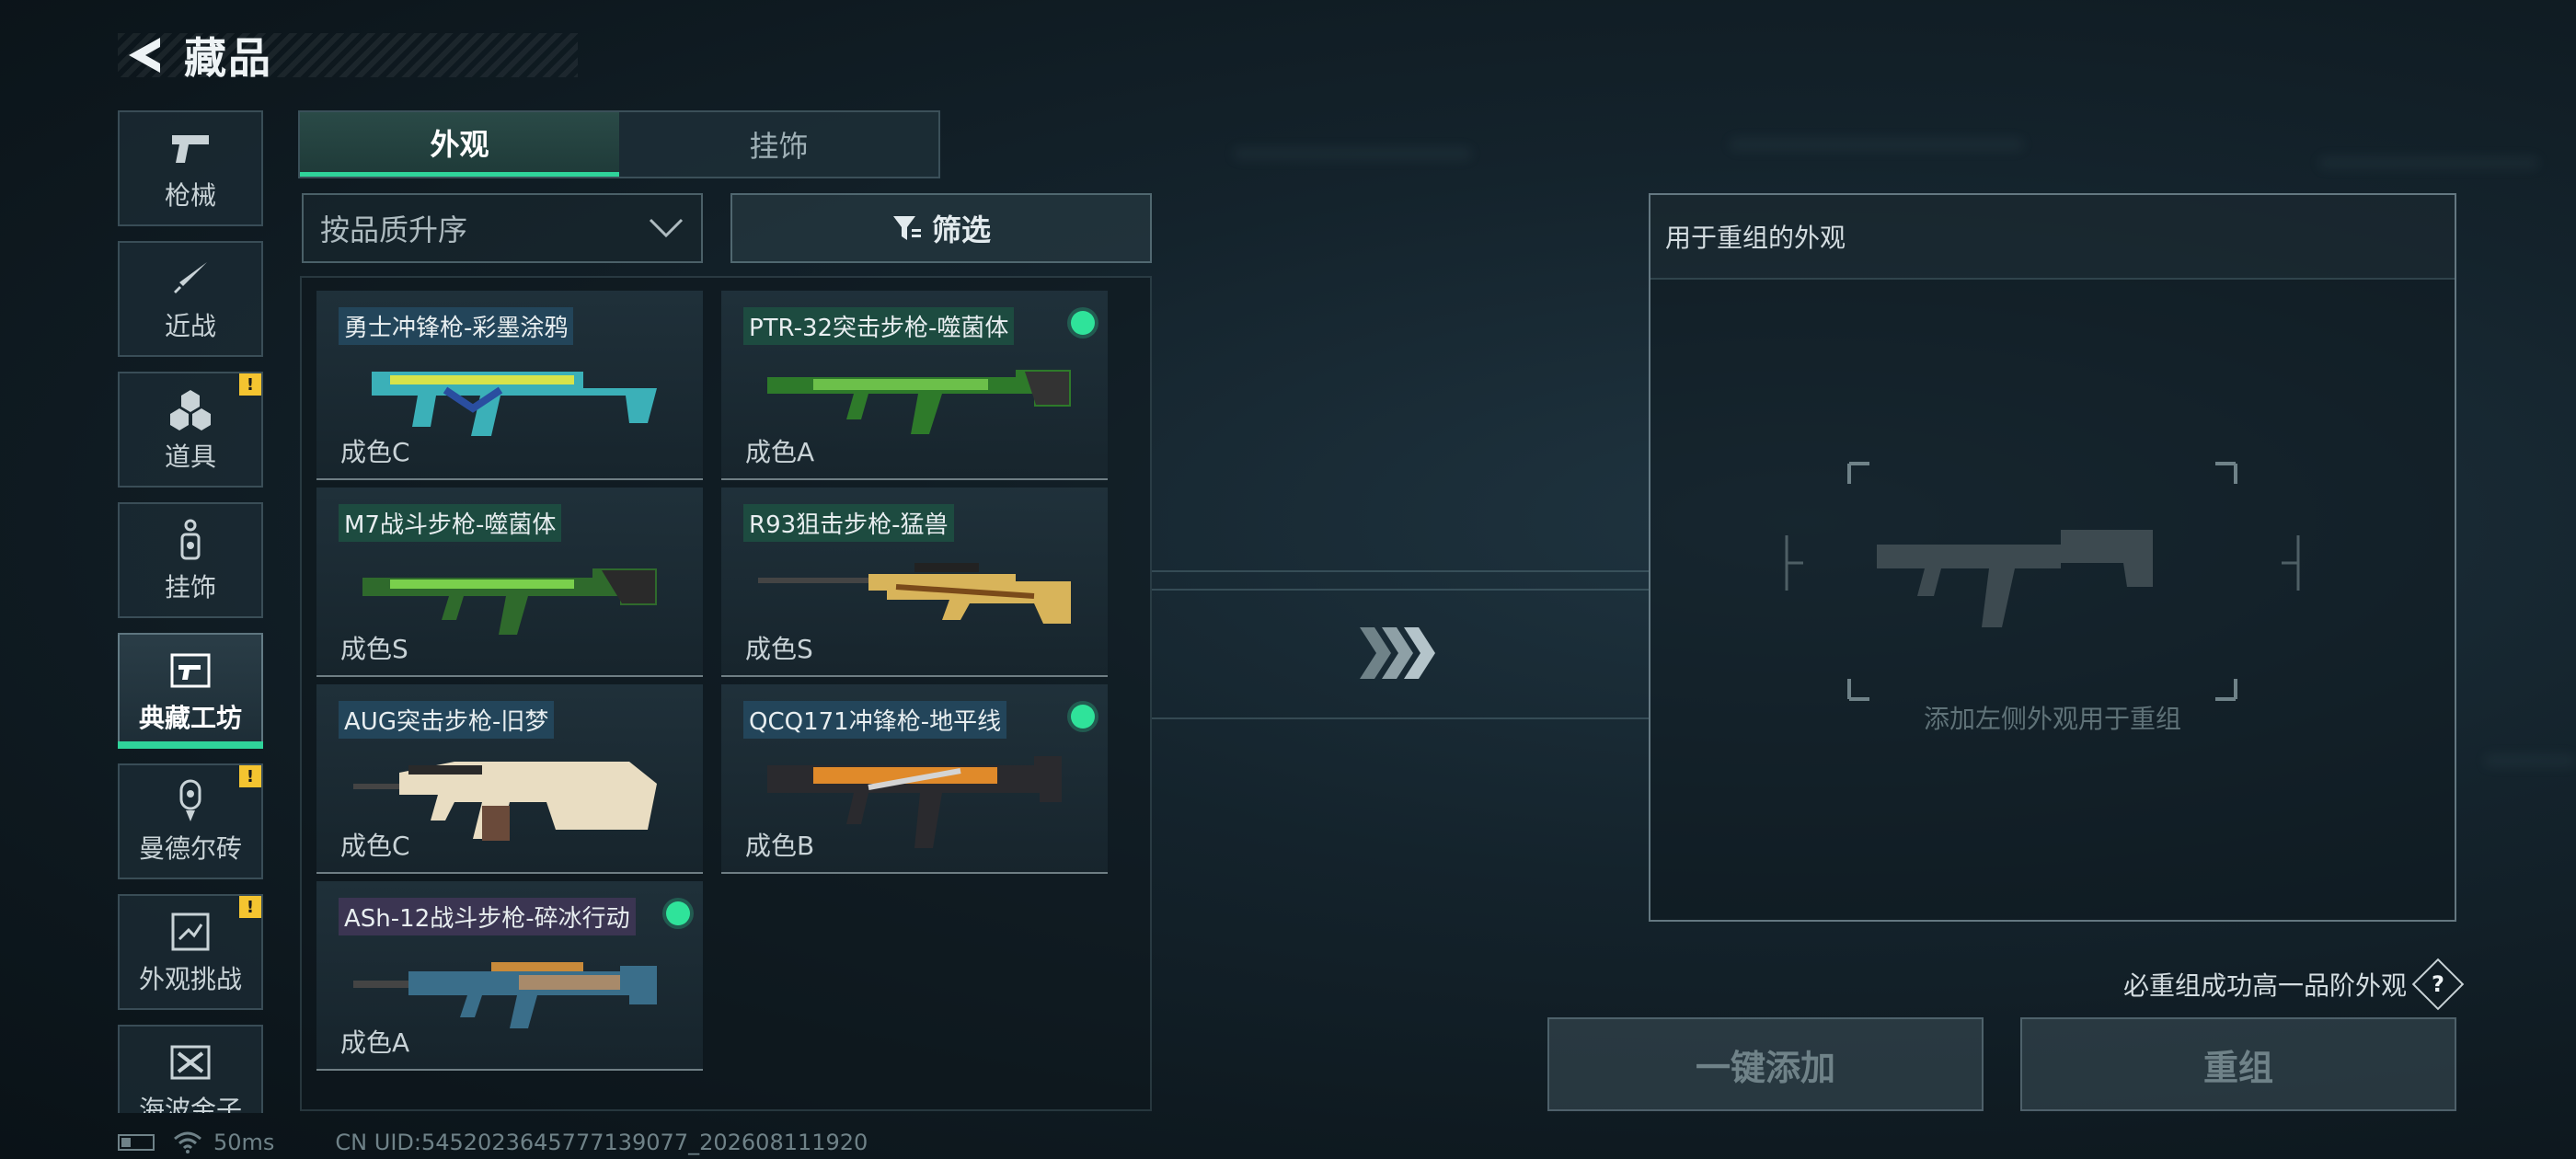 The width and height of the screenshot is (2576, 1159). What do you see at coordinates (190, 848) in the screenshot?
I see `sidebar-item-label: 曼德尔砖` at bounding box center [190, 848].